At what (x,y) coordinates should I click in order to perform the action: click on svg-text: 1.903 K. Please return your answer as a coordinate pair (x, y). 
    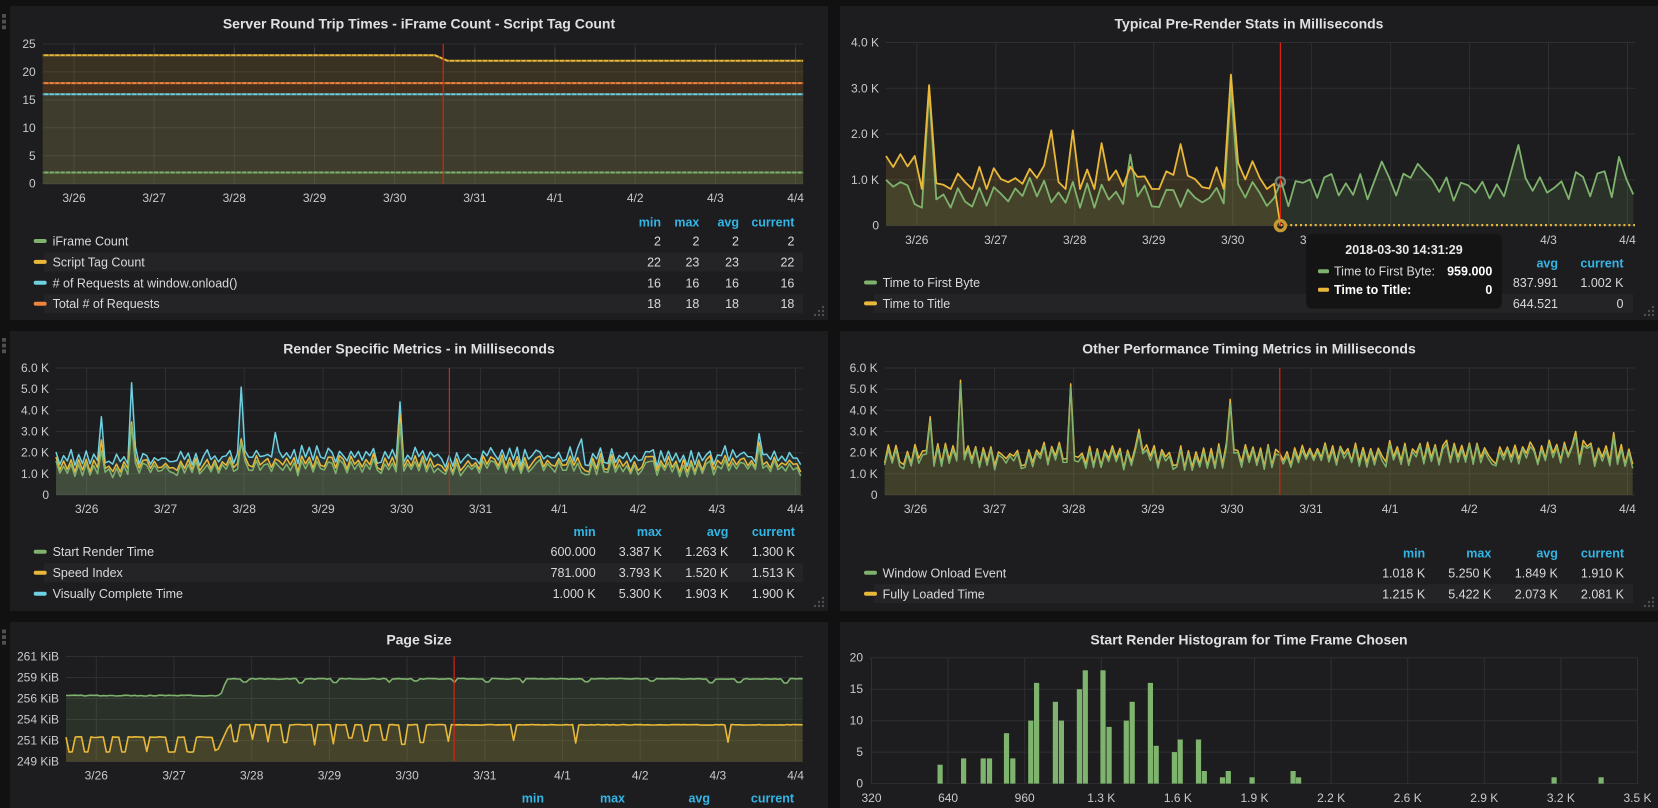
    Looking at the image, I should click on (707, 594).